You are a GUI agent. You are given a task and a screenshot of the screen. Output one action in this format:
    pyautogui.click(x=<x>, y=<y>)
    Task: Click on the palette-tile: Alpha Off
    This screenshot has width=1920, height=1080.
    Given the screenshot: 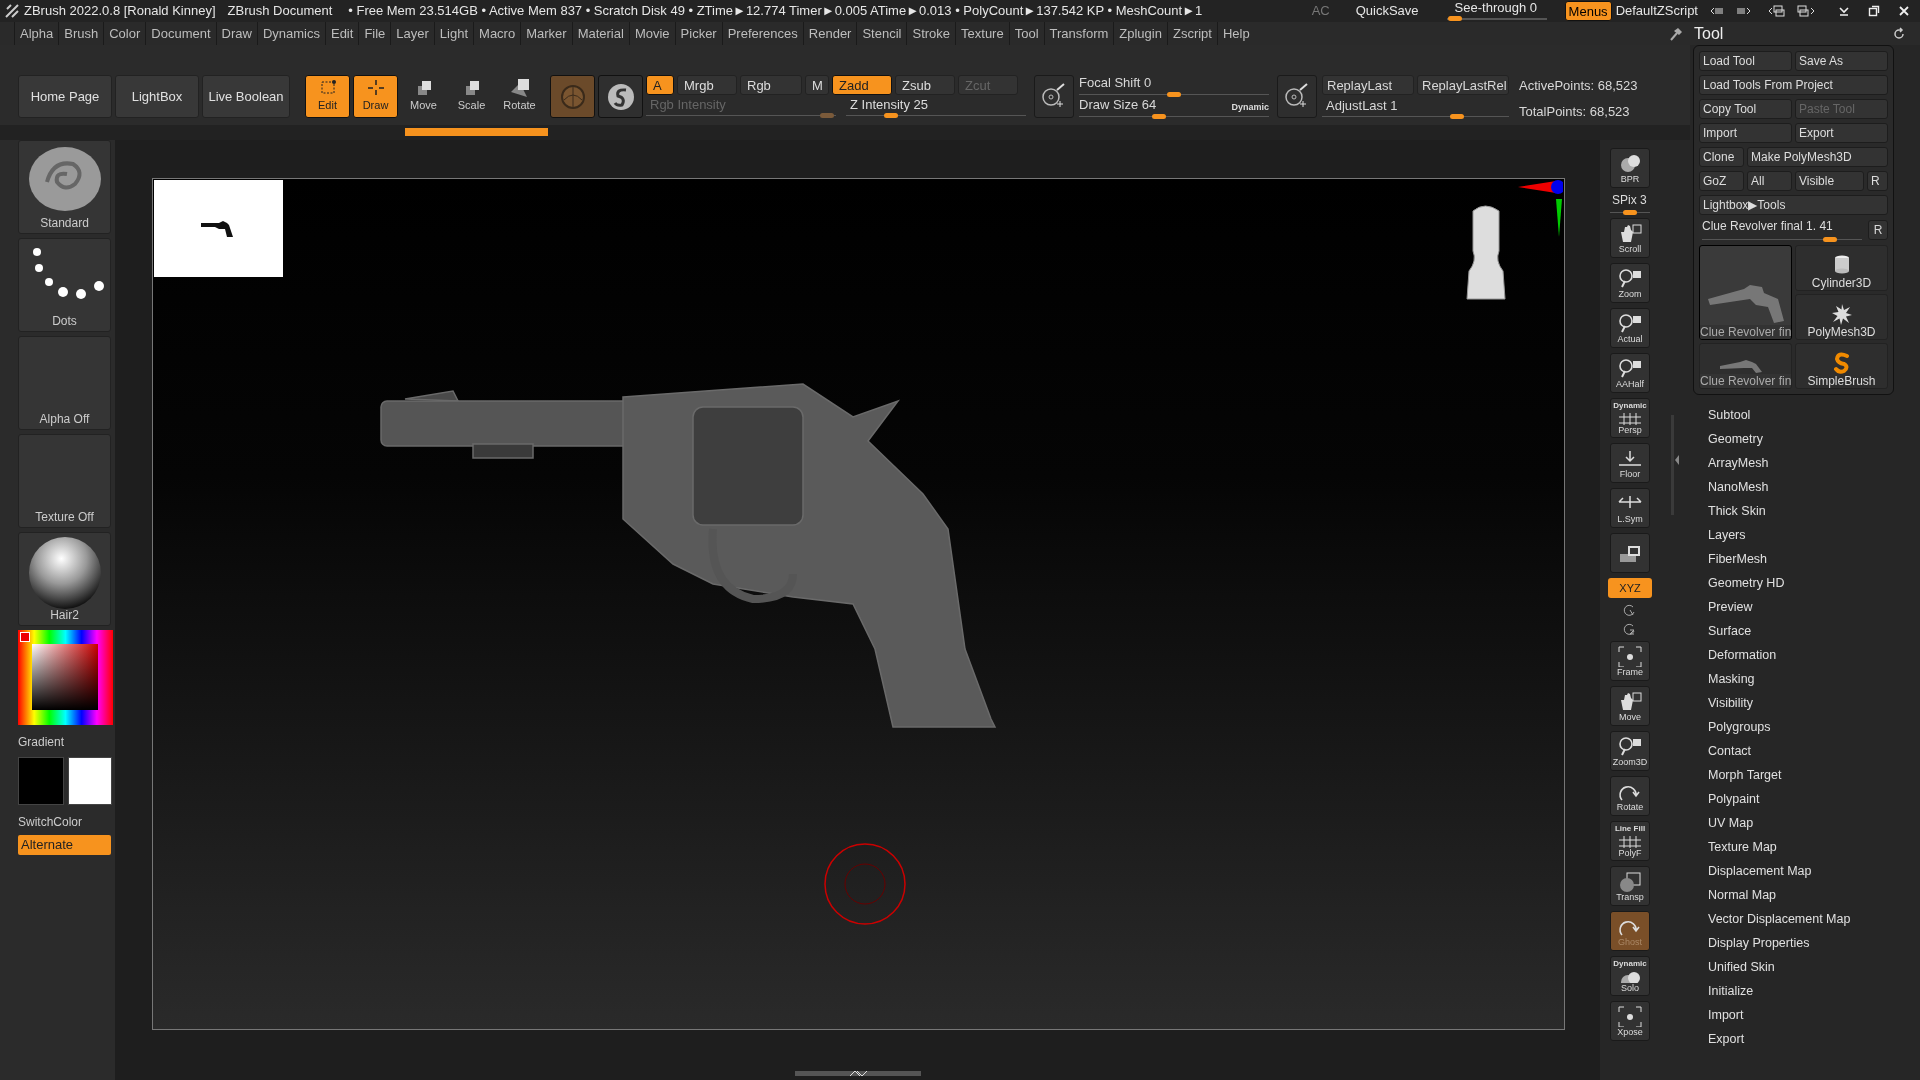 What is the action you would take?
    pyautogui.click(x=64, y=383)
    